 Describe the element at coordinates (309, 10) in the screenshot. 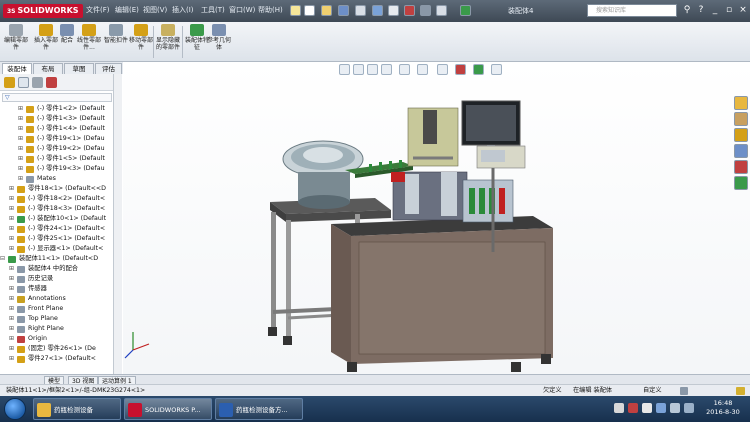

I see `new-document-icon` at that location.